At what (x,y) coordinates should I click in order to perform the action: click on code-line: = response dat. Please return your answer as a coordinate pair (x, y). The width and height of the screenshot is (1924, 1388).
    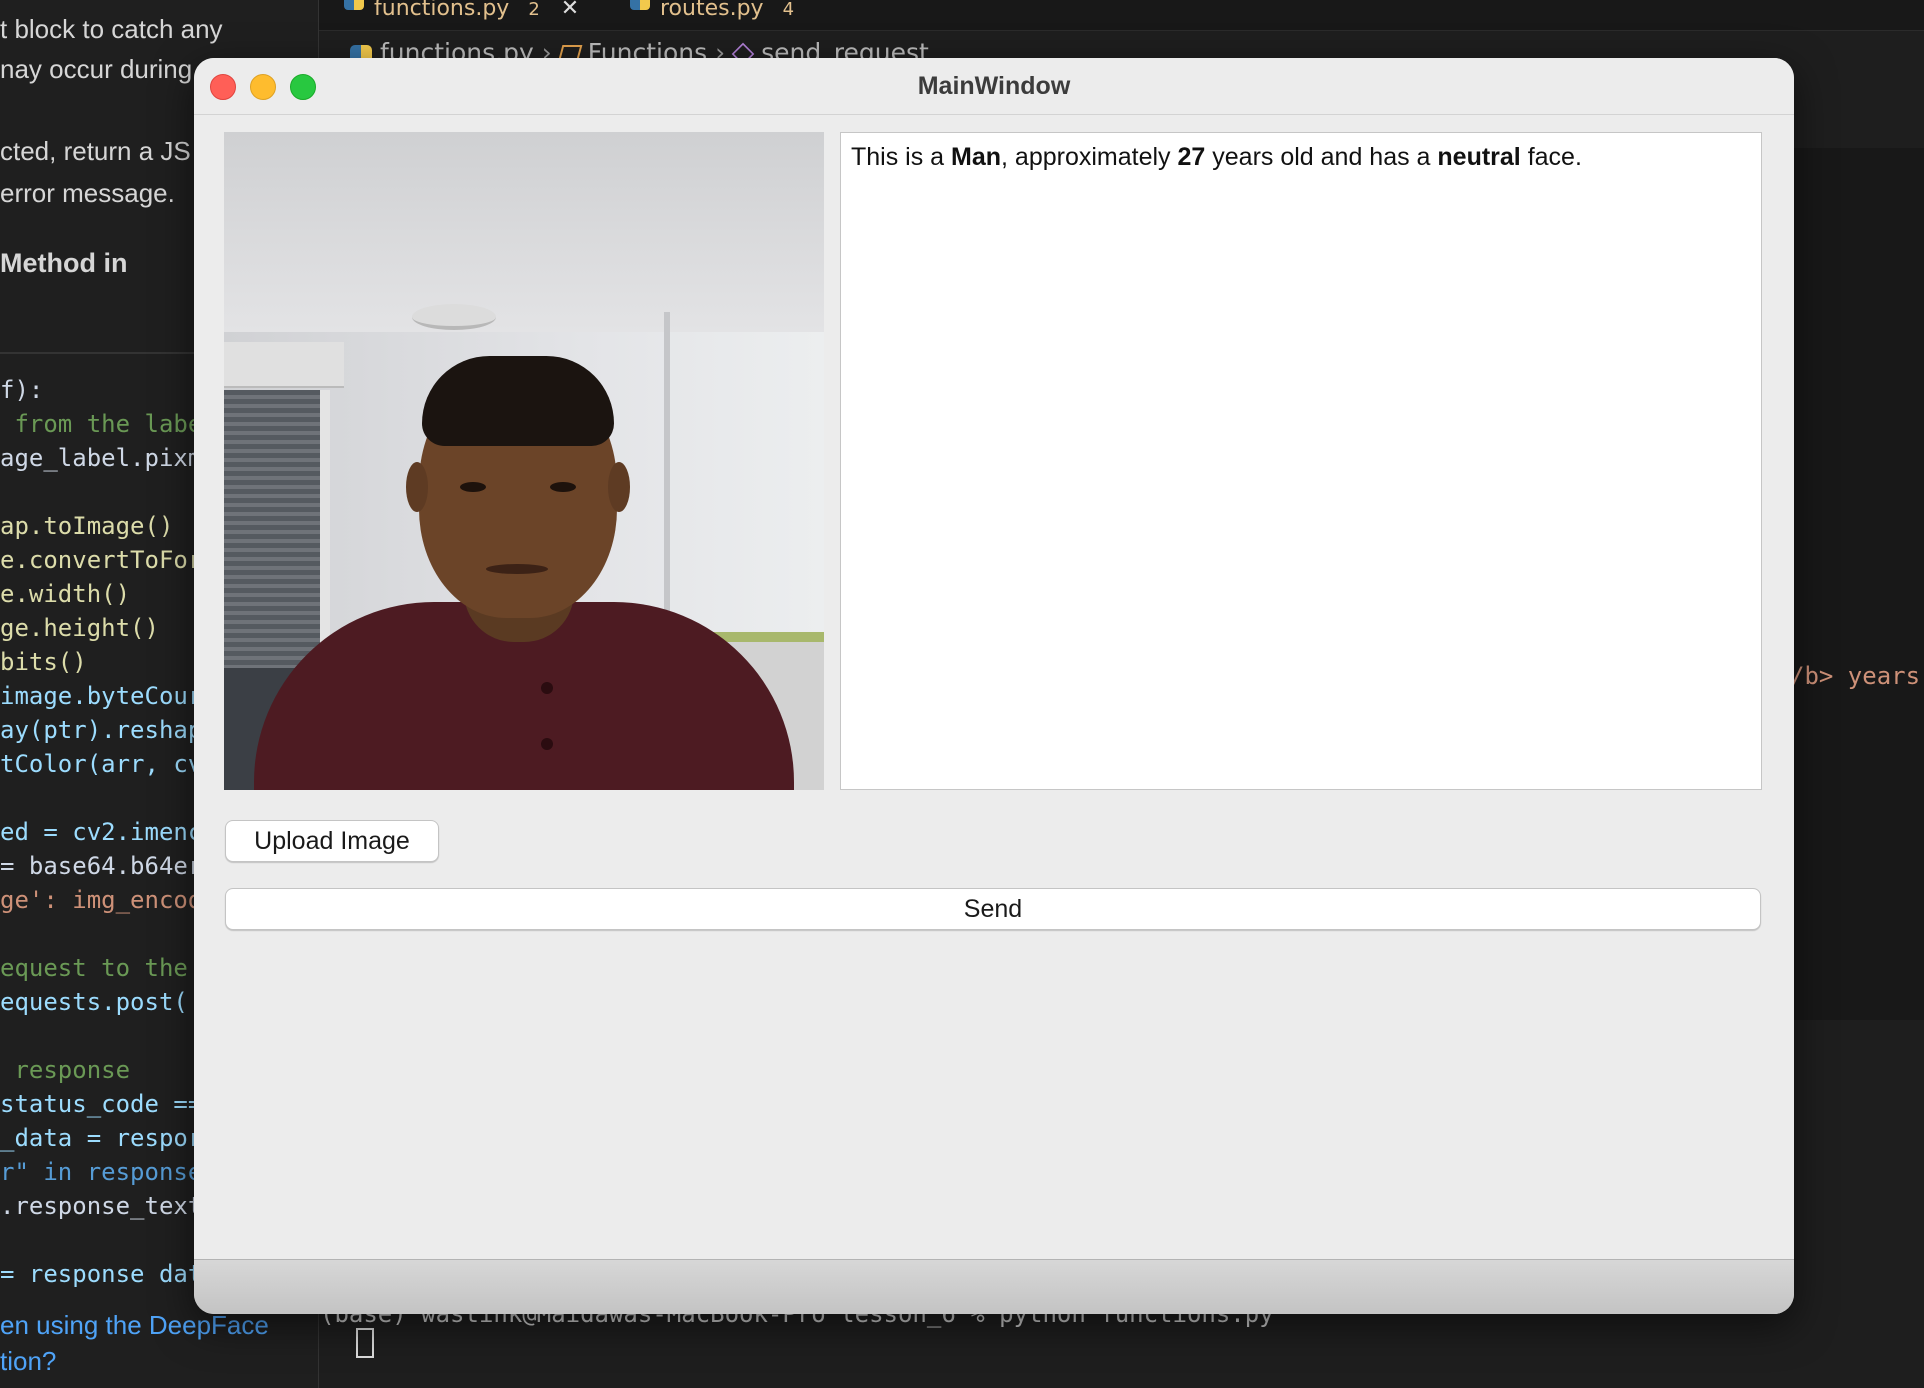
    Looking at the image, I should click on (101, 1274).